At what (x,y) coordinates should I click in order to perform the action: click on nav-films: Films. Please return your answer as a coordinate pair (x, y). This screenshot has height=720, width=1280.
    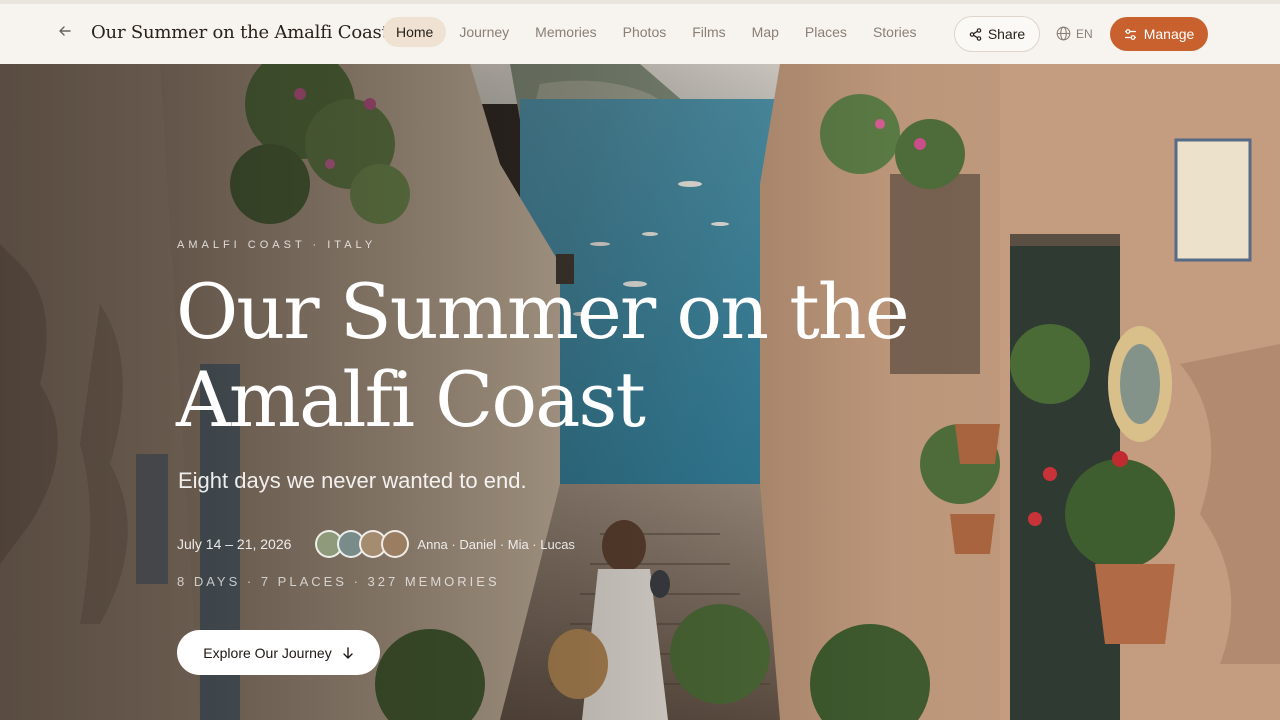
    Looking at the image, I should click on (708, 32).